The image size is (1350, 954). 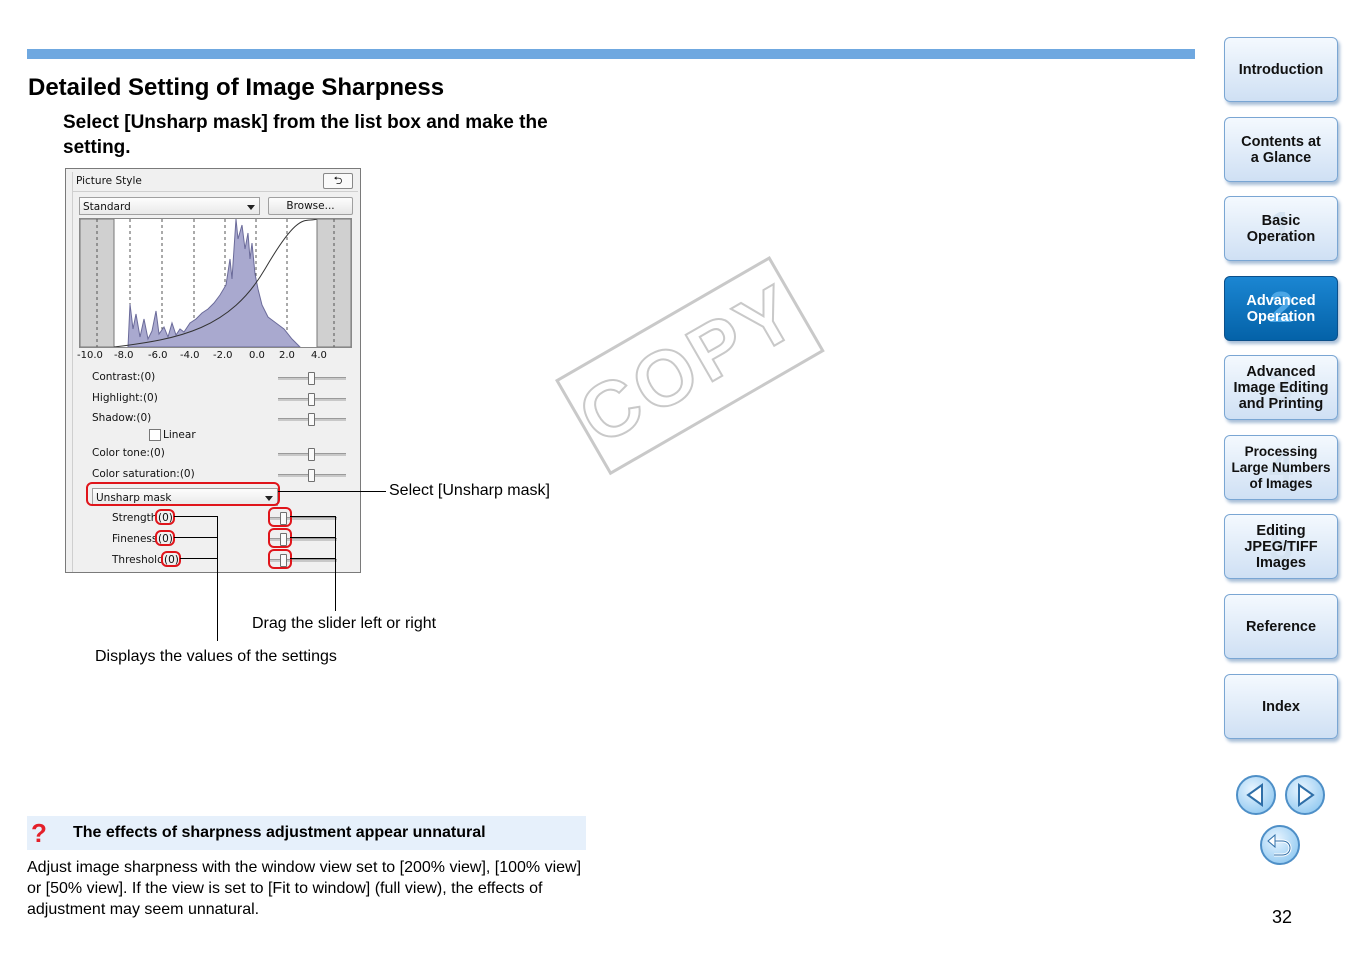 I want to click on return-icon, so click(x=1279, y=845).